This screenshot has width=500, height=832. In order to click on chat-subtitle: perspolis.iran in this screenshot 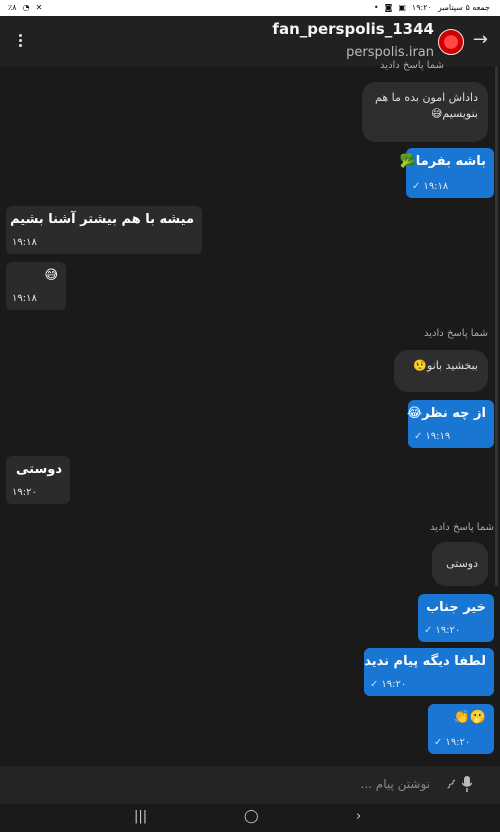, I will do `click(390, 52)`.